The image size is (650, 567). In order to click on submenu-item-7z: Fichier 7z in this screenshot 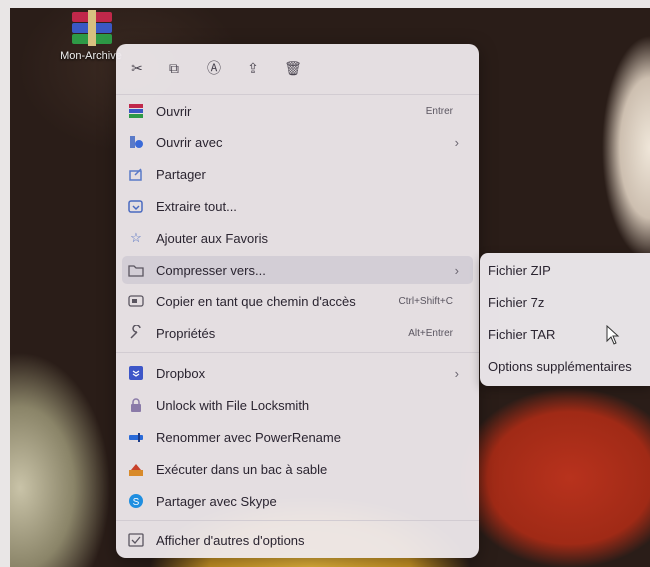, I will do `click(516, 302)`.